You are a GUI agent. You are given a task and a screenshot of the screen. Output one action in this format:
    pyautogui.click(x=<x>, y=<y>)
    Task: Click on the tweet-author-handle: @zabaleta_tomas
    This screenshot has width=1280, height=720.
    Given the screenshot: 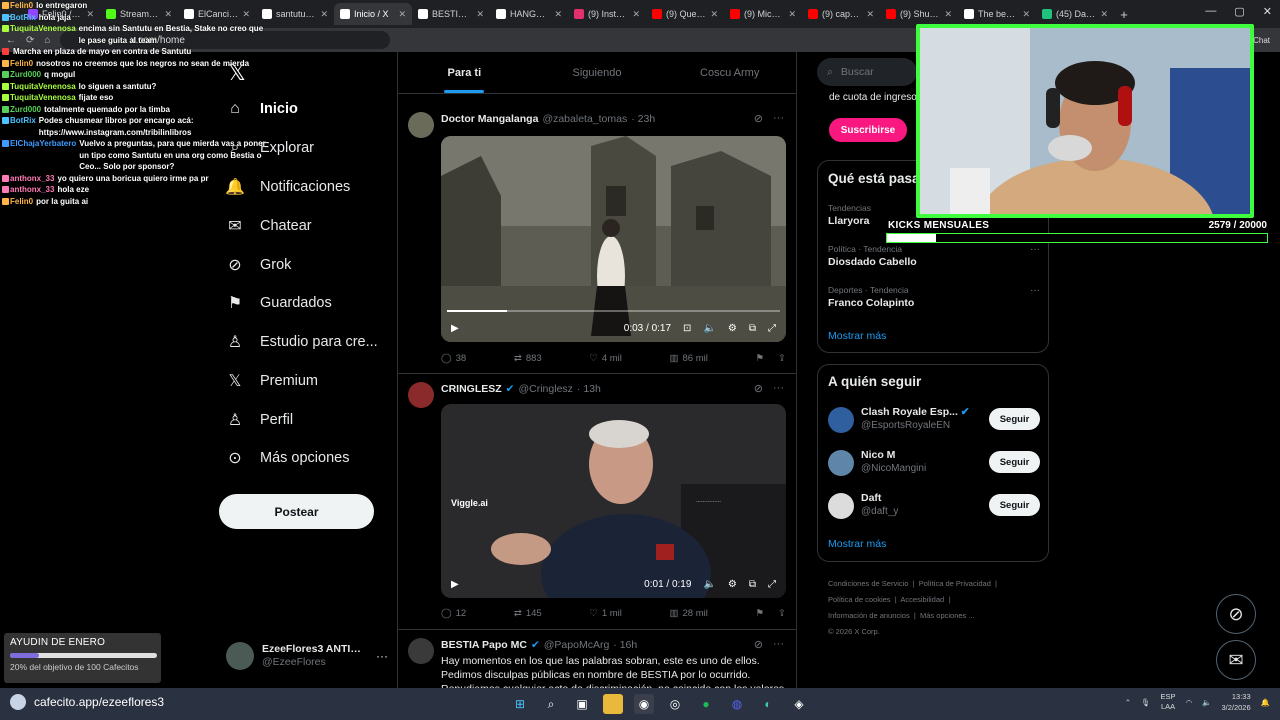 What is the action you would take?
    pyautogui.click(x=584, y=119)
    